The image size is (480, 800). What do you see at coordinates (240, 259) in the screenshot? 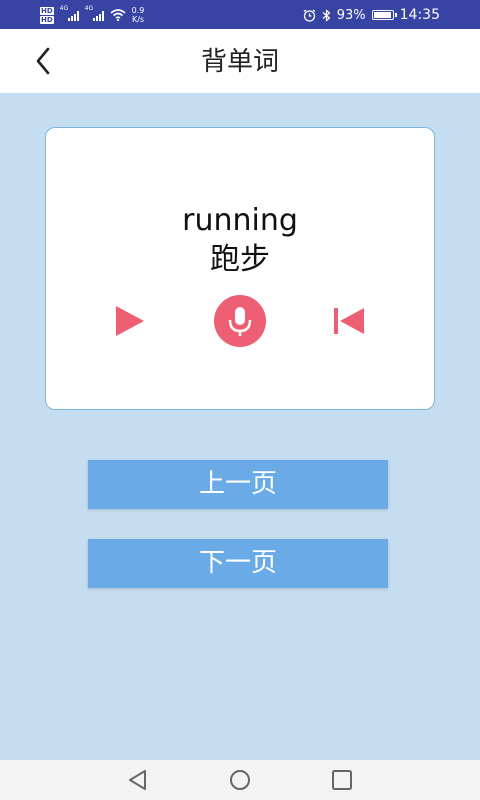
I see `word-meaning: 跑步` at bounding box center [240, 259].